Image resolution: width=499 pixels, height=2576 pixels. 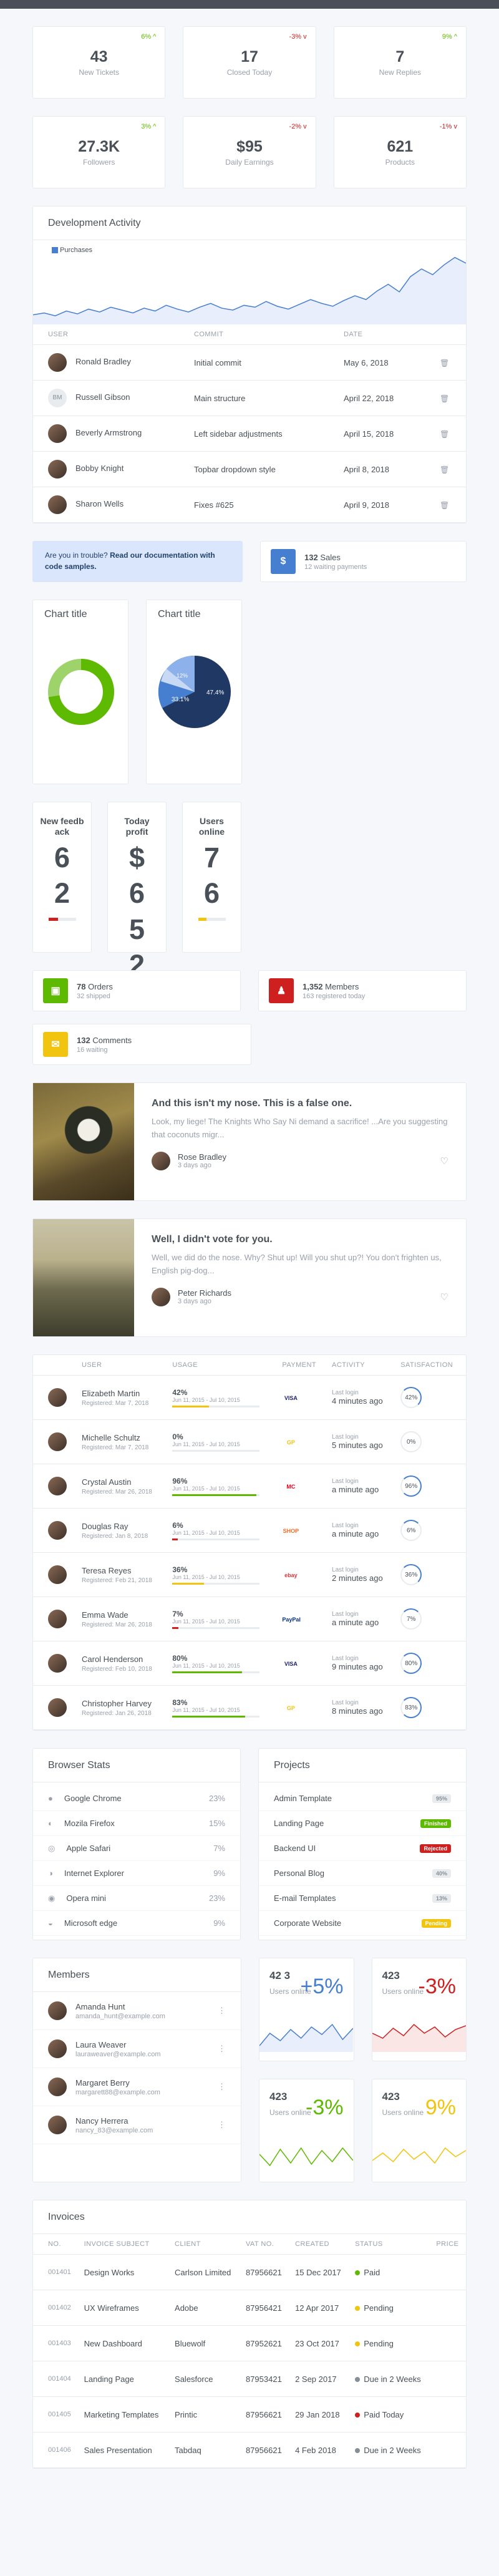 I want to click on post-title: Well, I didn't vote for you., so click(x=300, y=1240).